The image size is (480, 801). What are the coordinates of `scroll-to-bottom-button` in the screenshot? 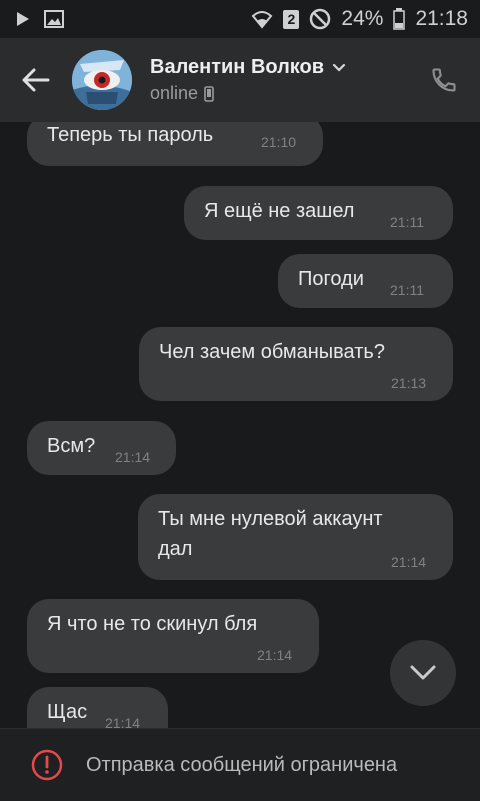 It's located at (423, 673).